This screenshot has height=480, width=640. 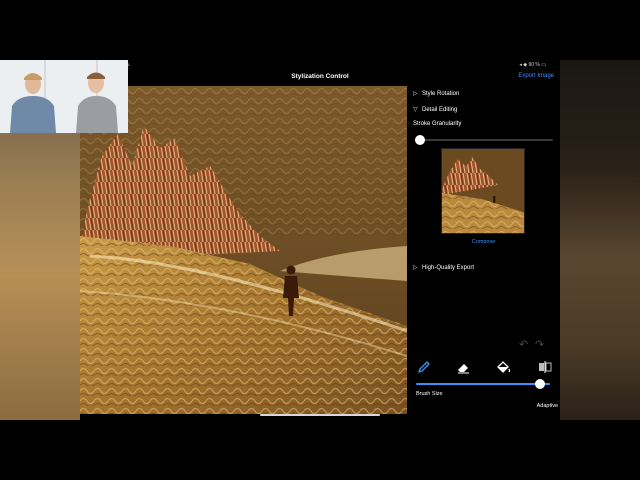 I want to click on eraser-tool-icon, so click(x=463, y=367).